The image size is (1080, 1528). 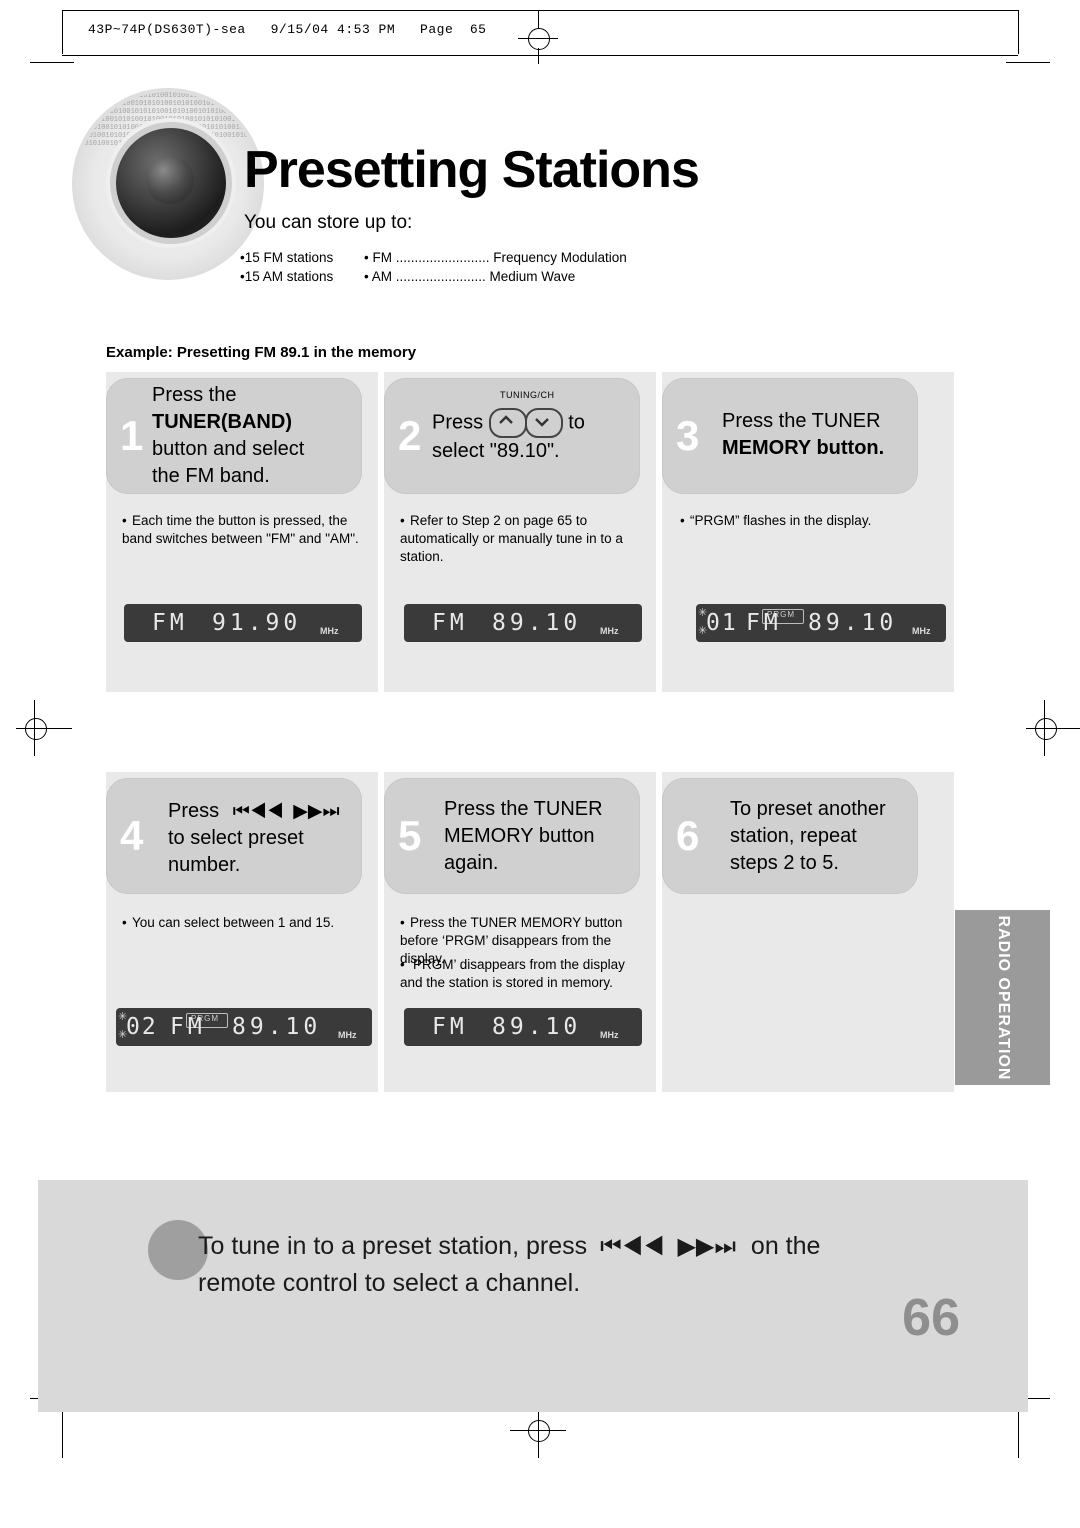 I want to click on lcd3-preset: 01, so click(x=722, y=623).